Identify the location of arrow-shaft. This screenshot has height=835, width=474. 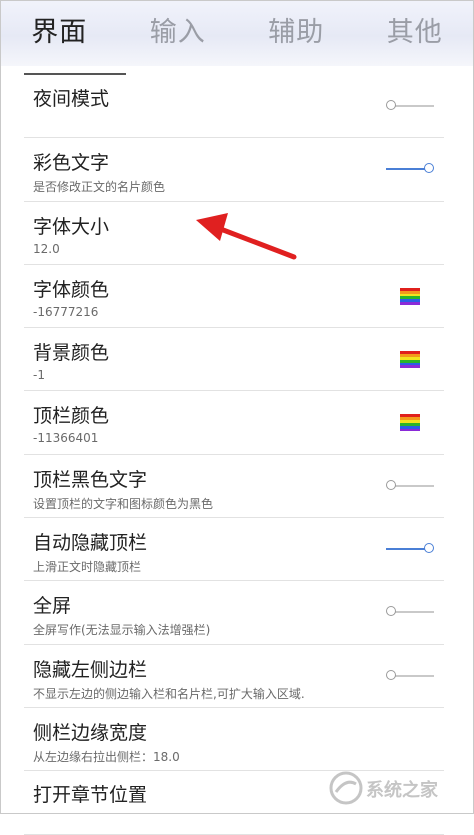
(256, 242).